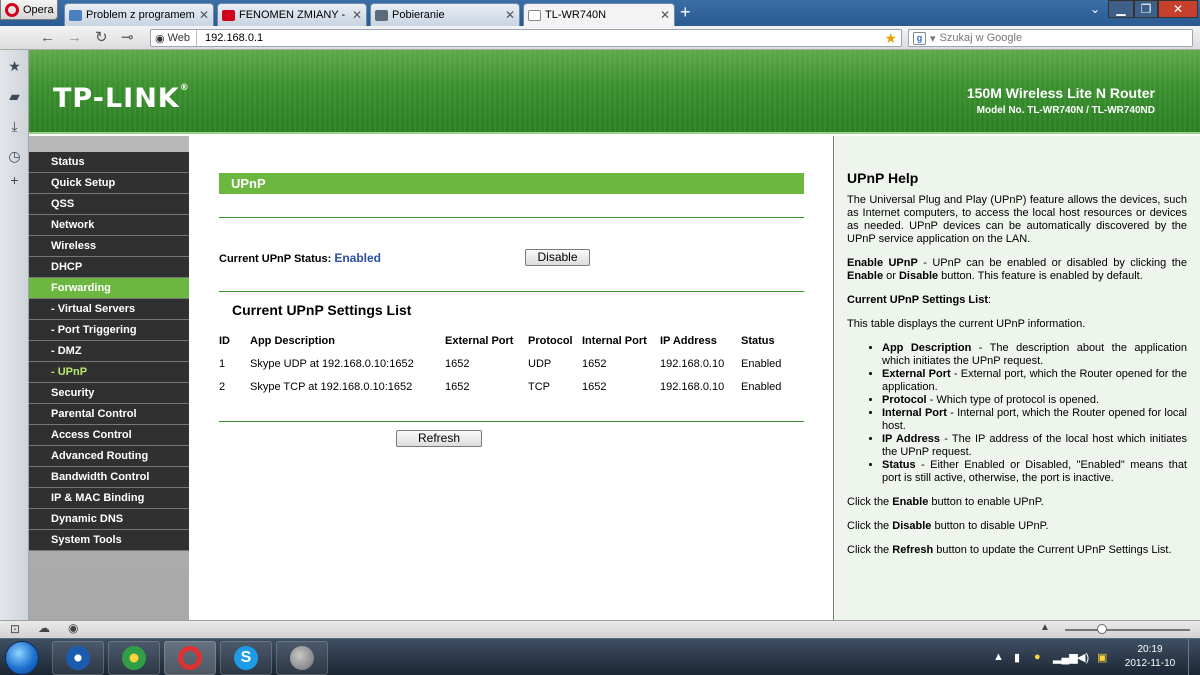 Image resolution: width=1200 pixels, height=675 pixels. What do you see at coordinates (109, 204) in the screenshot?
I see `menu-item-qss: QSS` at bounding box center [109, 204].